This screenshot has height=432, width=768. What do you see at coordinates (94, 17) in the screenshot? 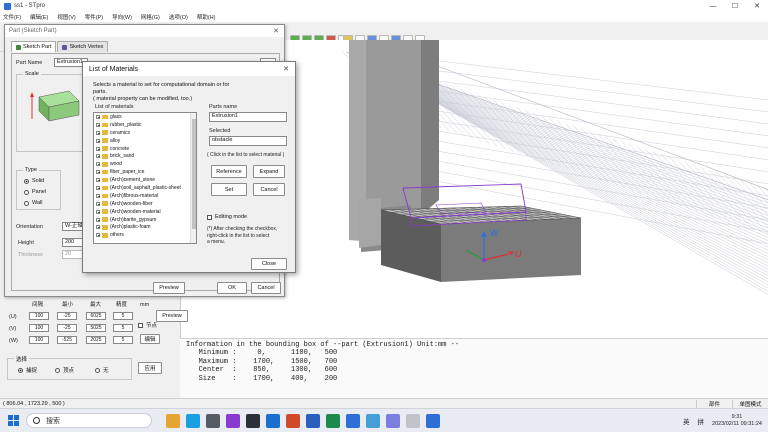
I see `menu-part: 零件(P)` at bounding box center [94, 17].